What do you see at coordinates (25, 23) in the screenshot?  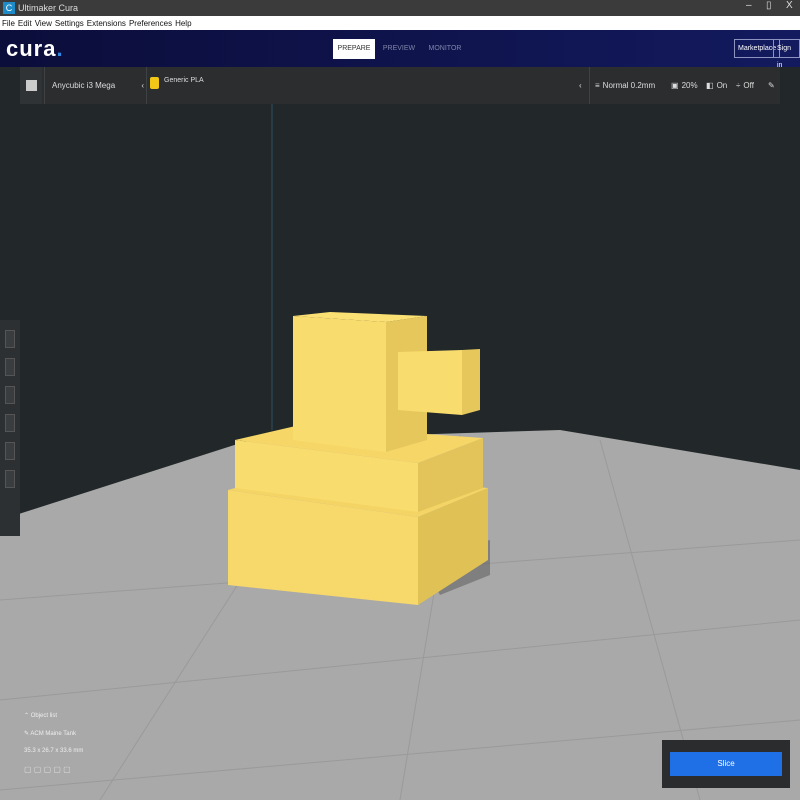 I see `menu-edit: Edit` at bounding box center [25, 23].